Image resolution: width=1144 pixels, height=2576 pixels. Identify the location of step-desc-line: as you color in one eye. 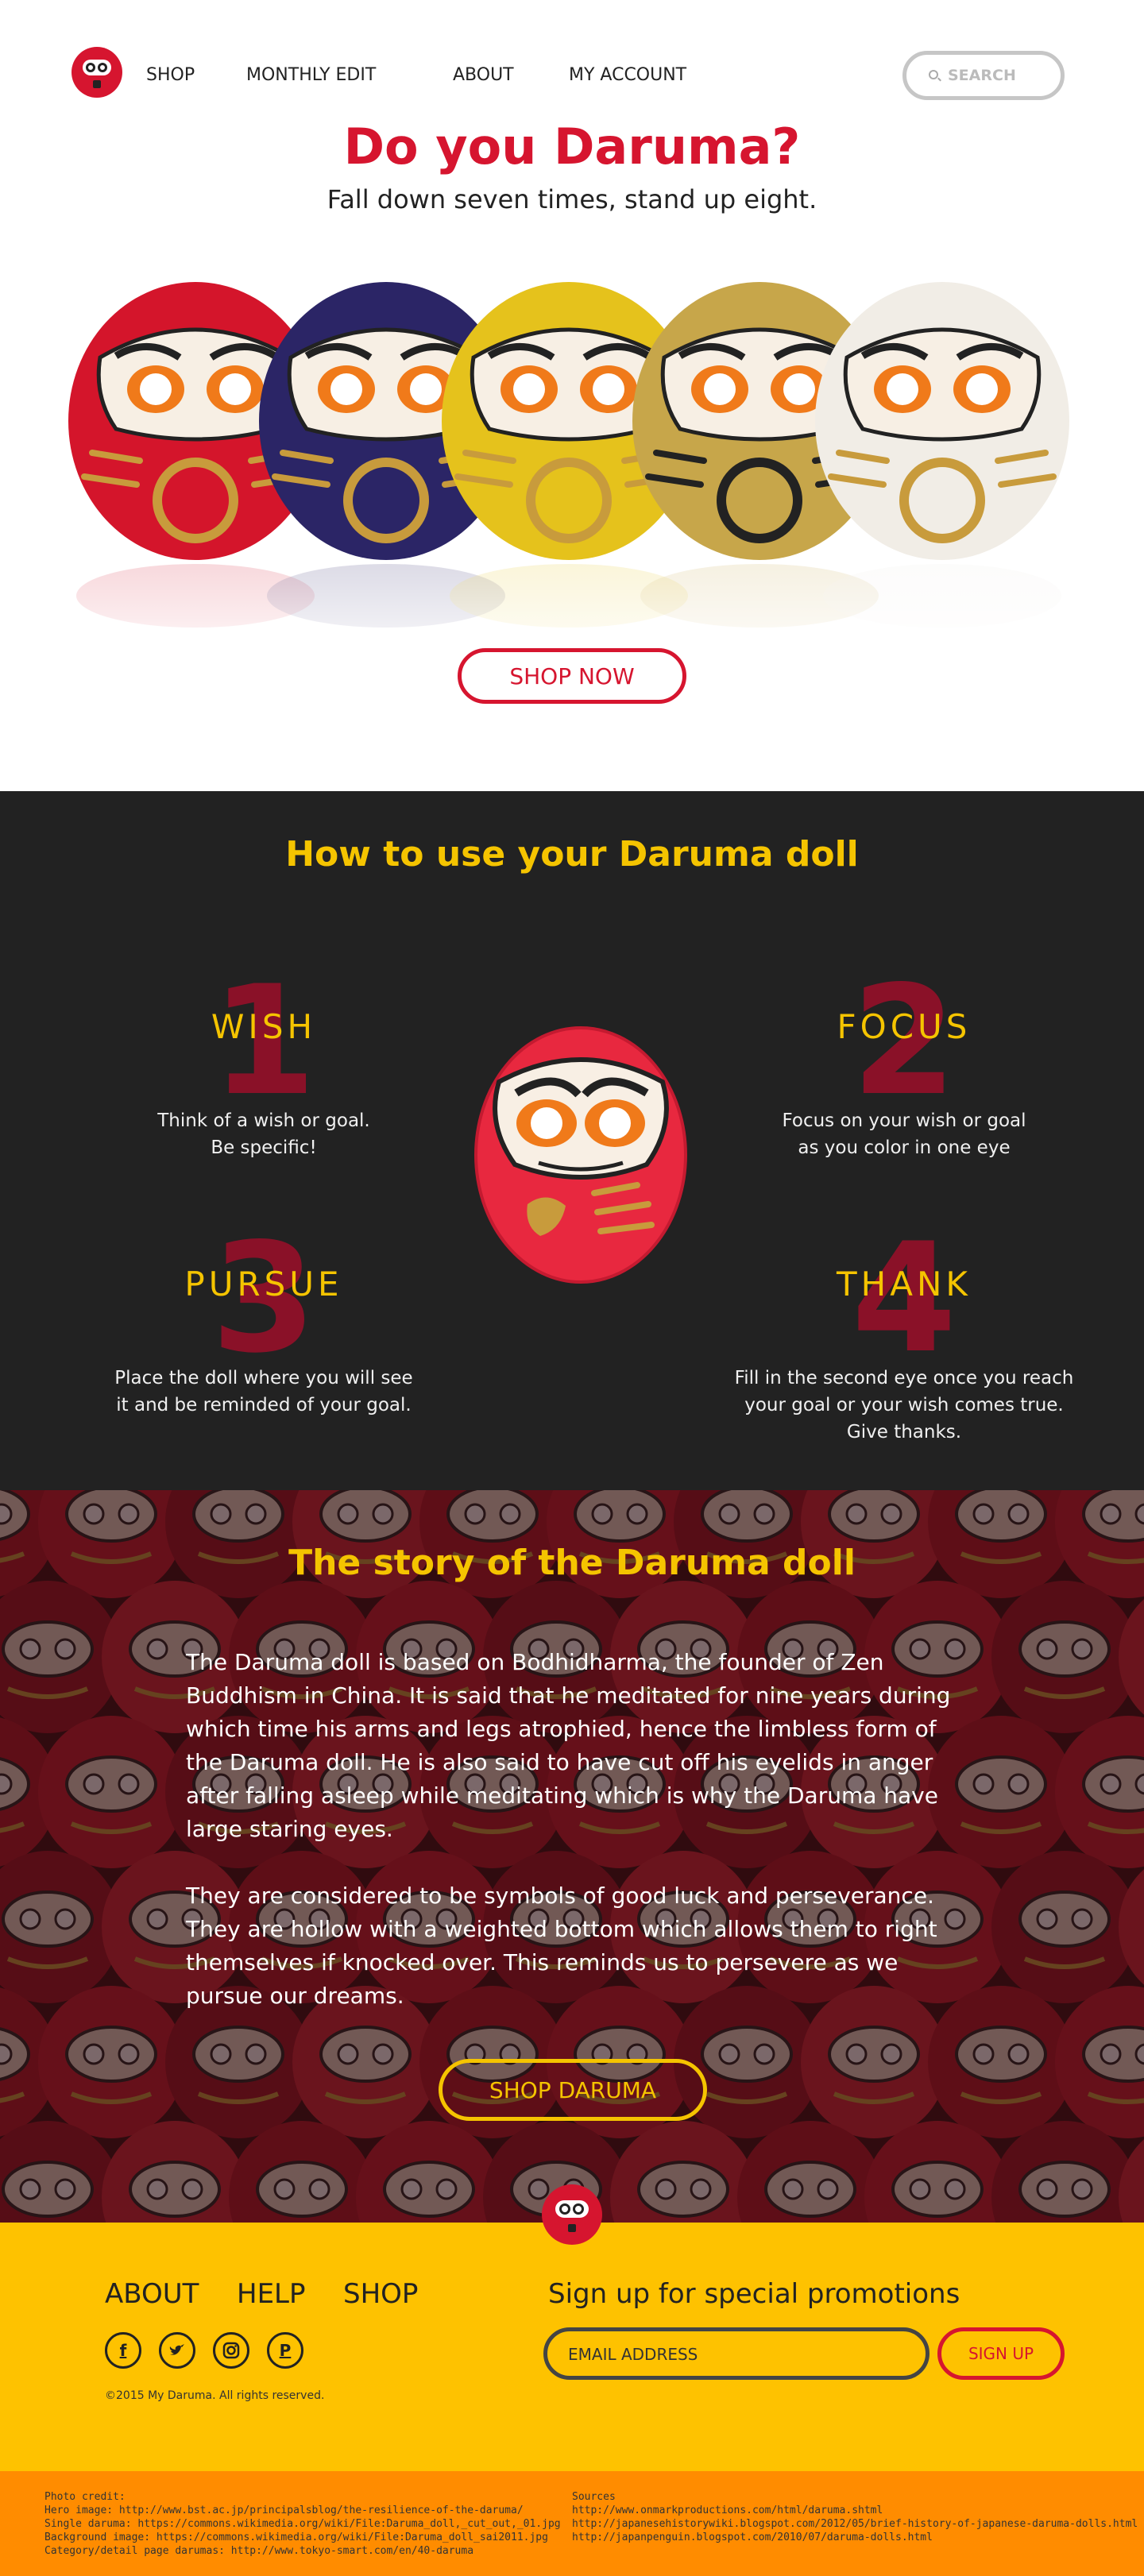
(904, 1147).